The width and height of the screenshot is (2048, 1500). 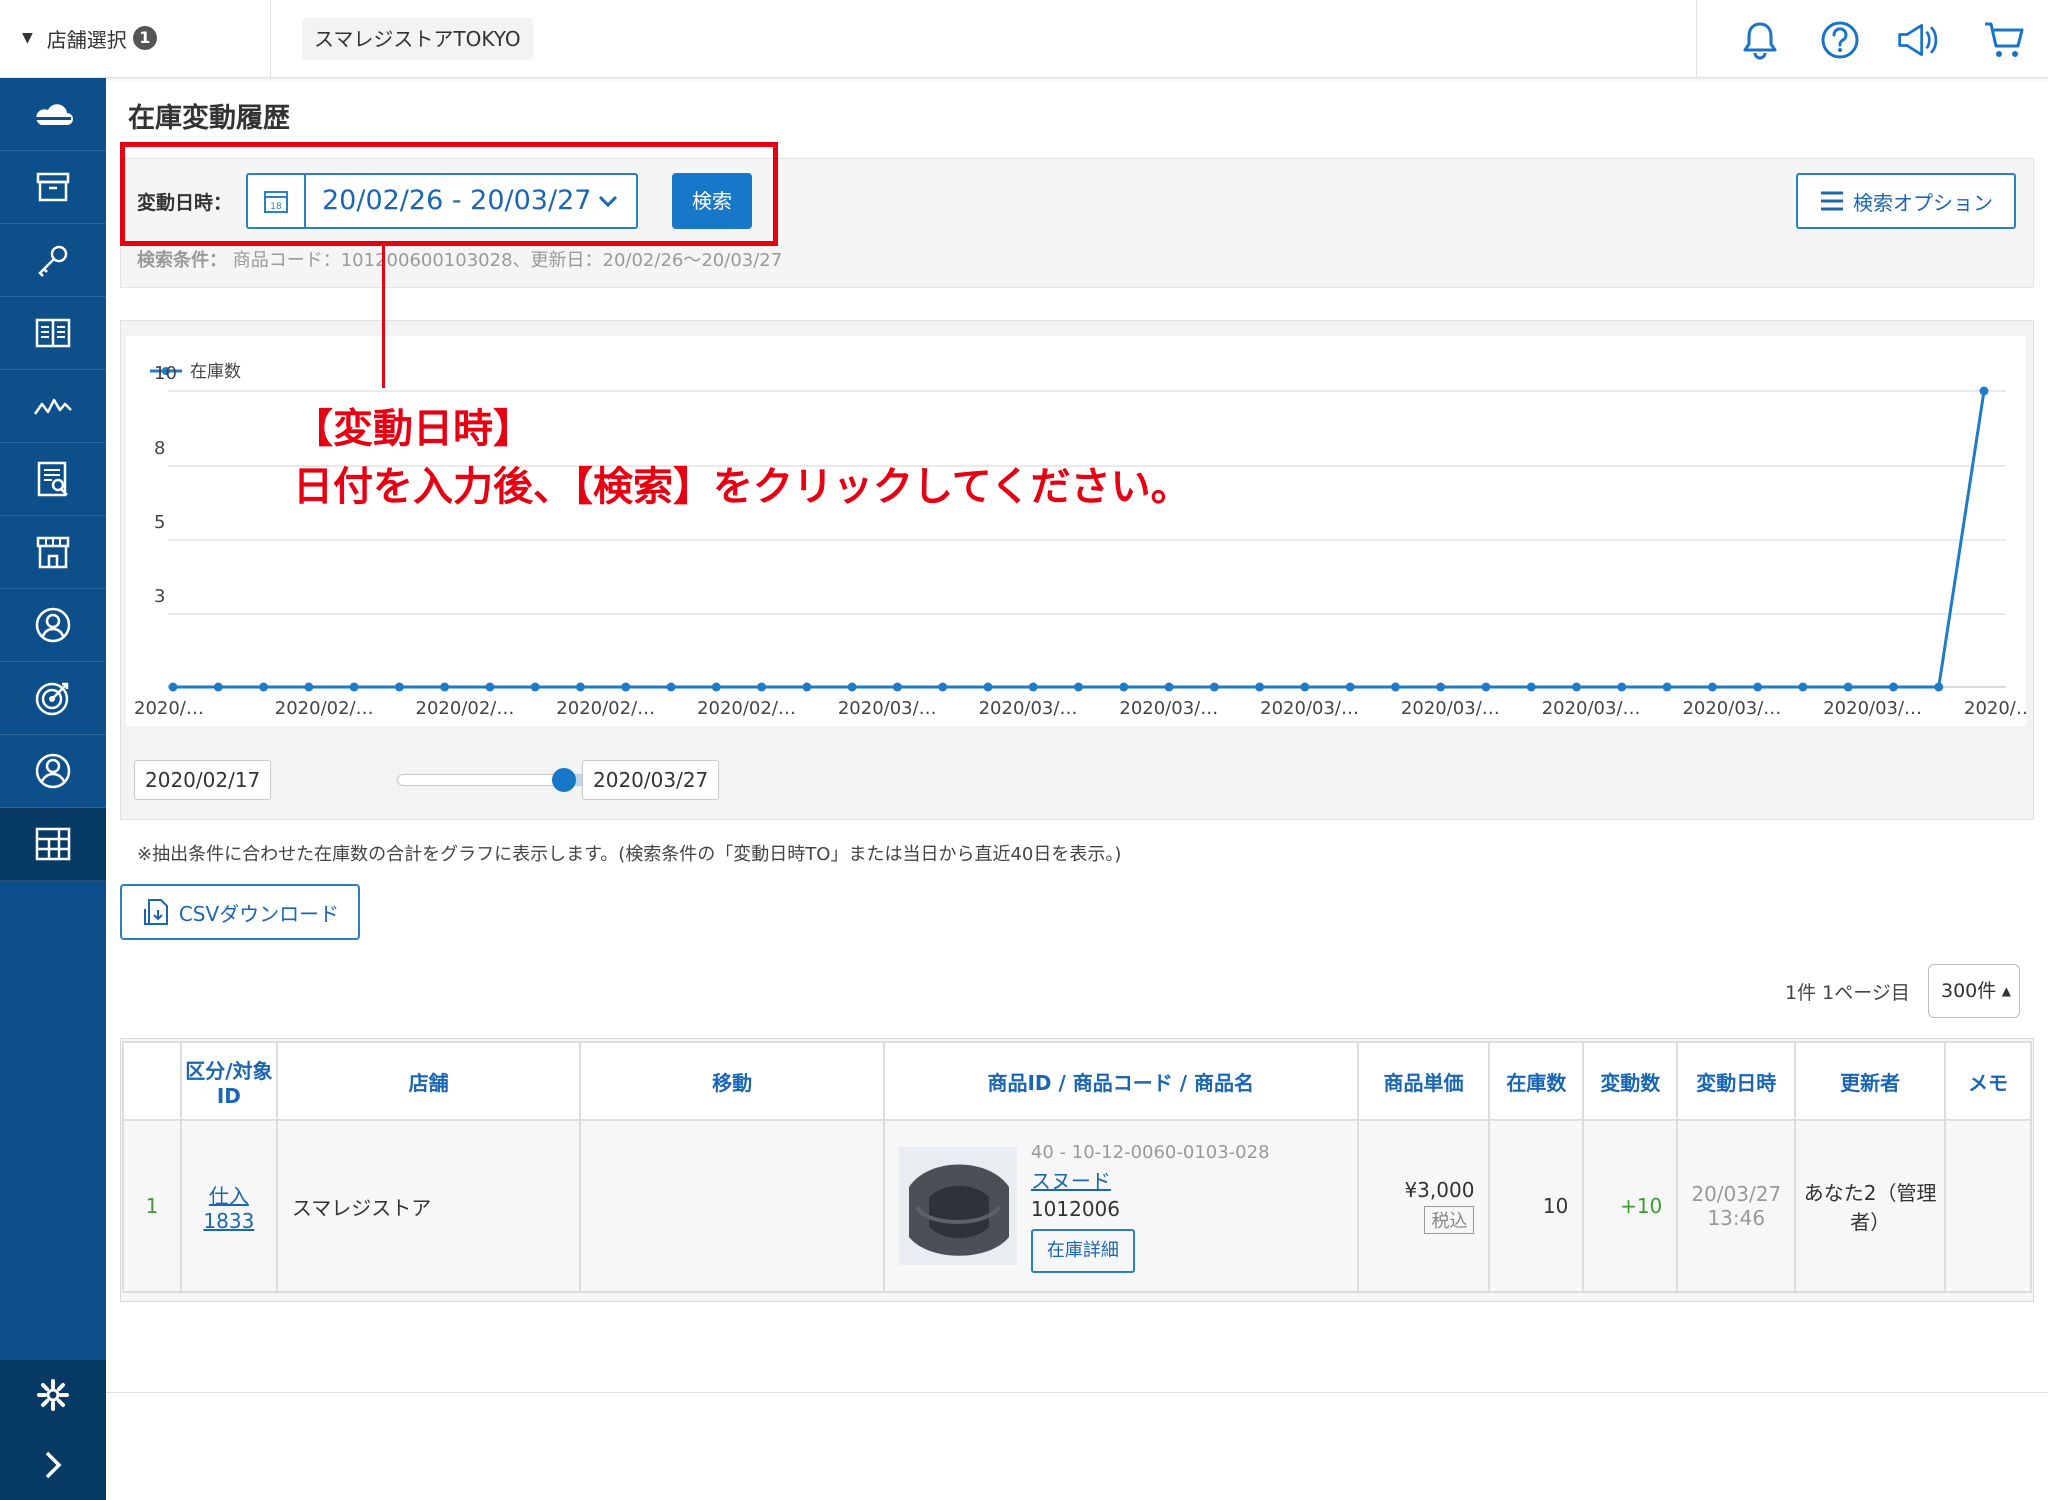 What do you see at coordinates (449, 194) in the screenshot?
I see `annotation-highlight-box` at bounding box center [449, 194].